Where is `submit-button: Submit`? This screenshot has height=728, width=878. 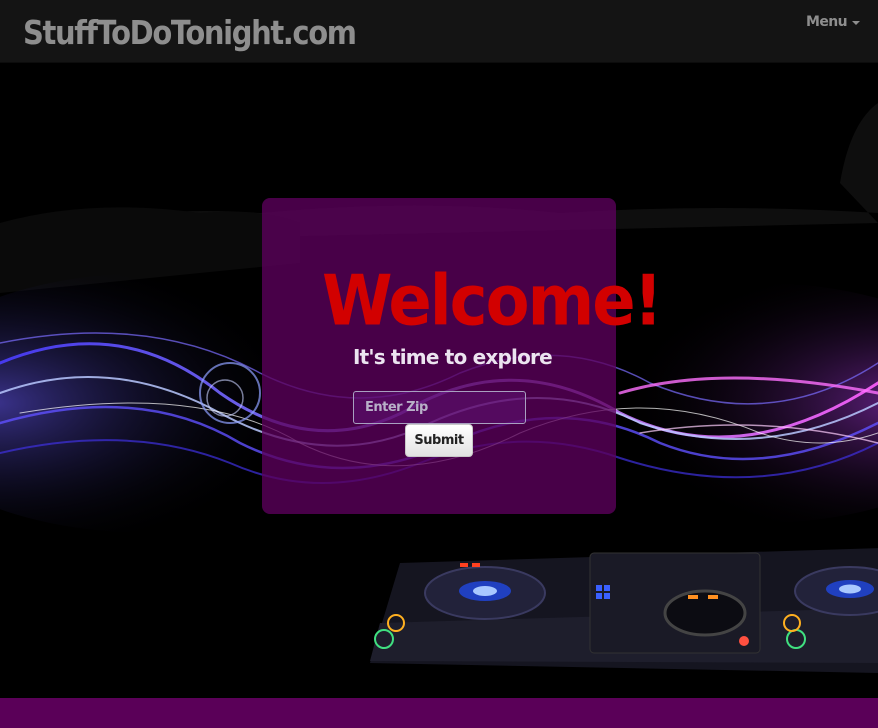
submit-button: Submit is located at coordinates (439, 440).